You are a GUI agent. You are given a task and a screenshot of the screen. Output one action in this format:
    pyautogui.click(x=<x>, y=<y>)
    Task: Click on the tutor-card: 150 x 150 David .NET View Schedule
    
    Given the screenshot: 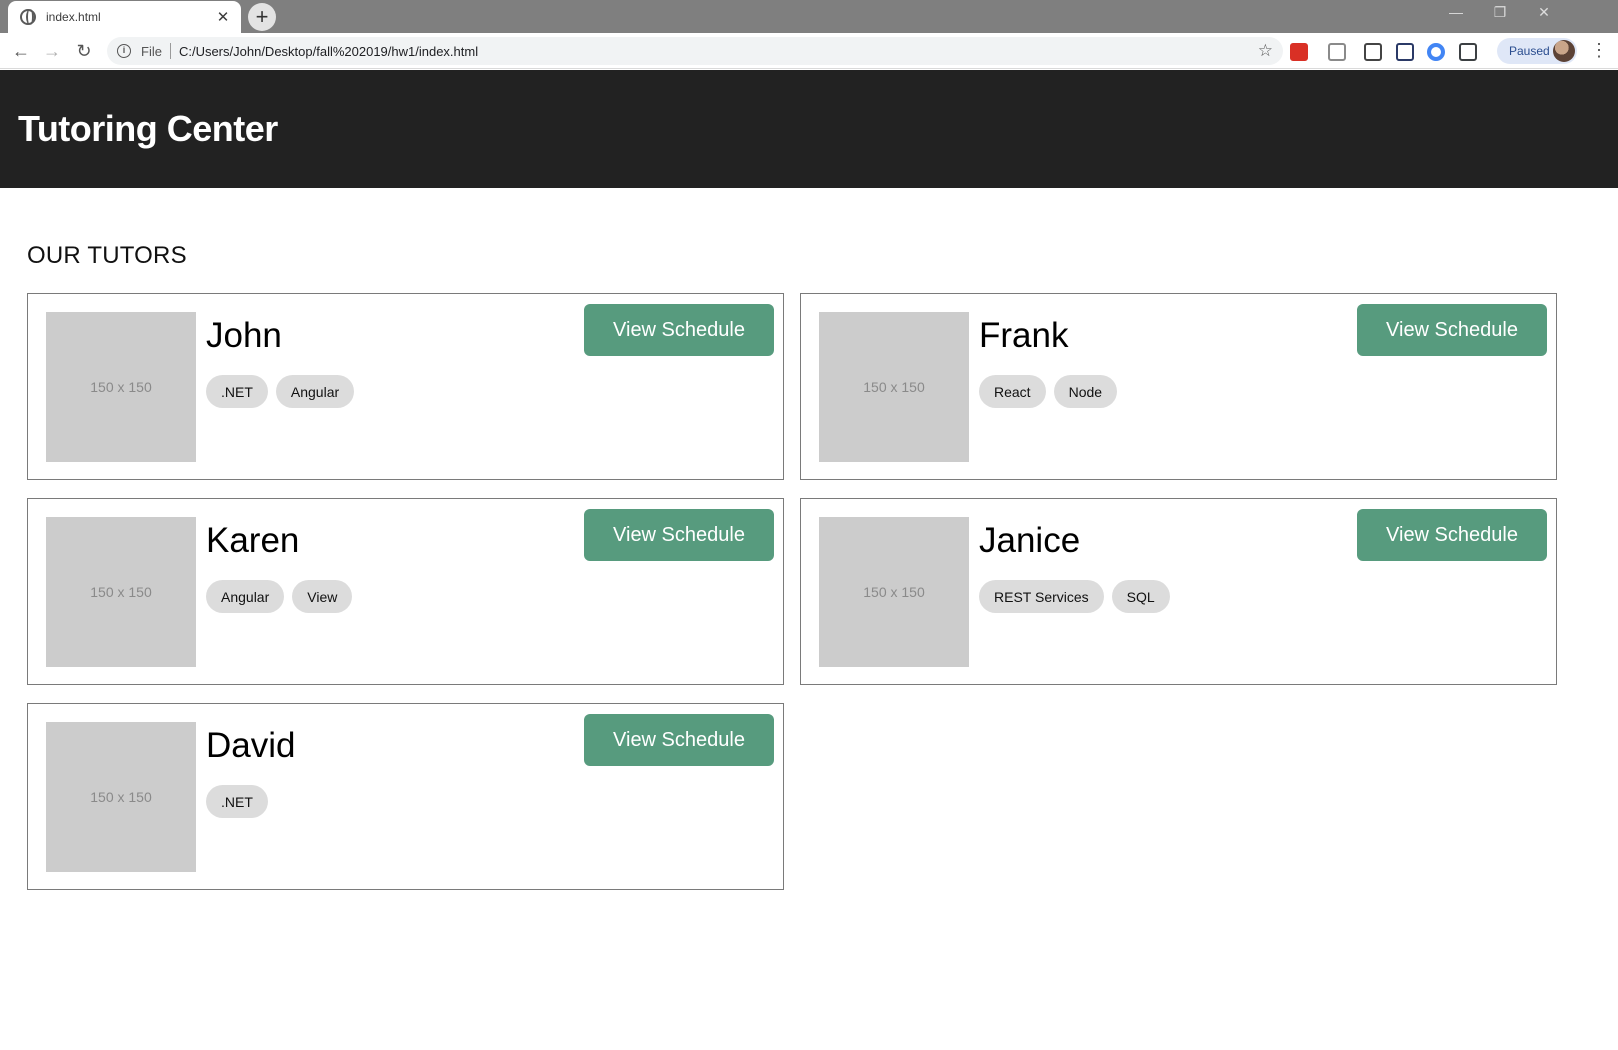 What is the action you would take?
    pyautogui.click(x=405, y=796)
    